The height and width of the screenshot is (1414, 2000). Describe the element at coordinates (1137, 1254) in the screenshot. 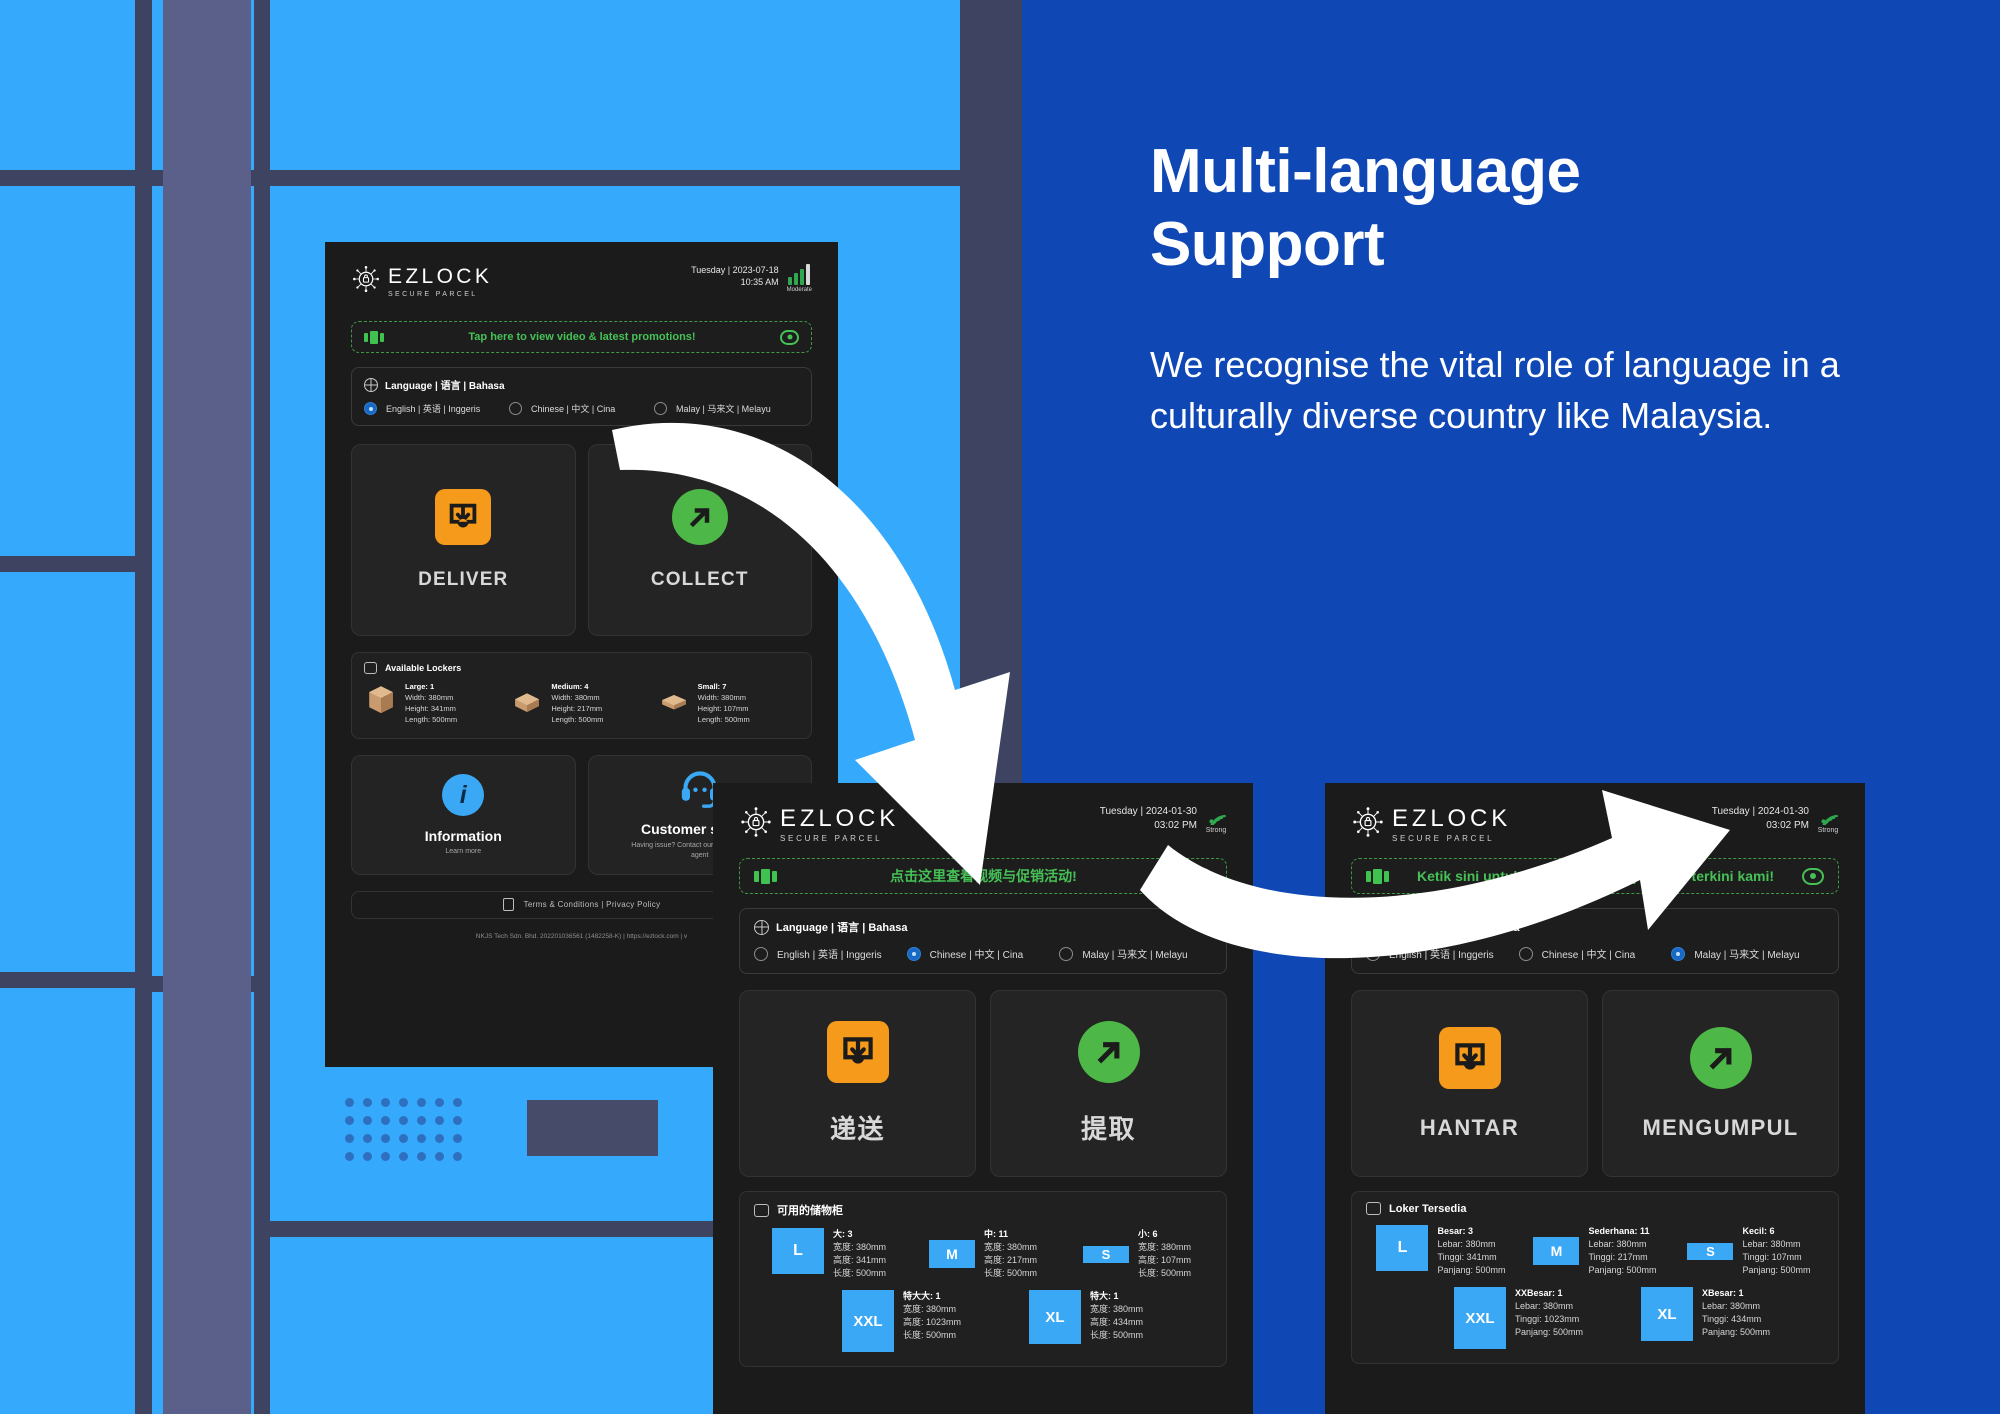

I see `locker-item: S 小: 6 宽度: 380mm 高度: 107mm 长度: 500mm` at that location.